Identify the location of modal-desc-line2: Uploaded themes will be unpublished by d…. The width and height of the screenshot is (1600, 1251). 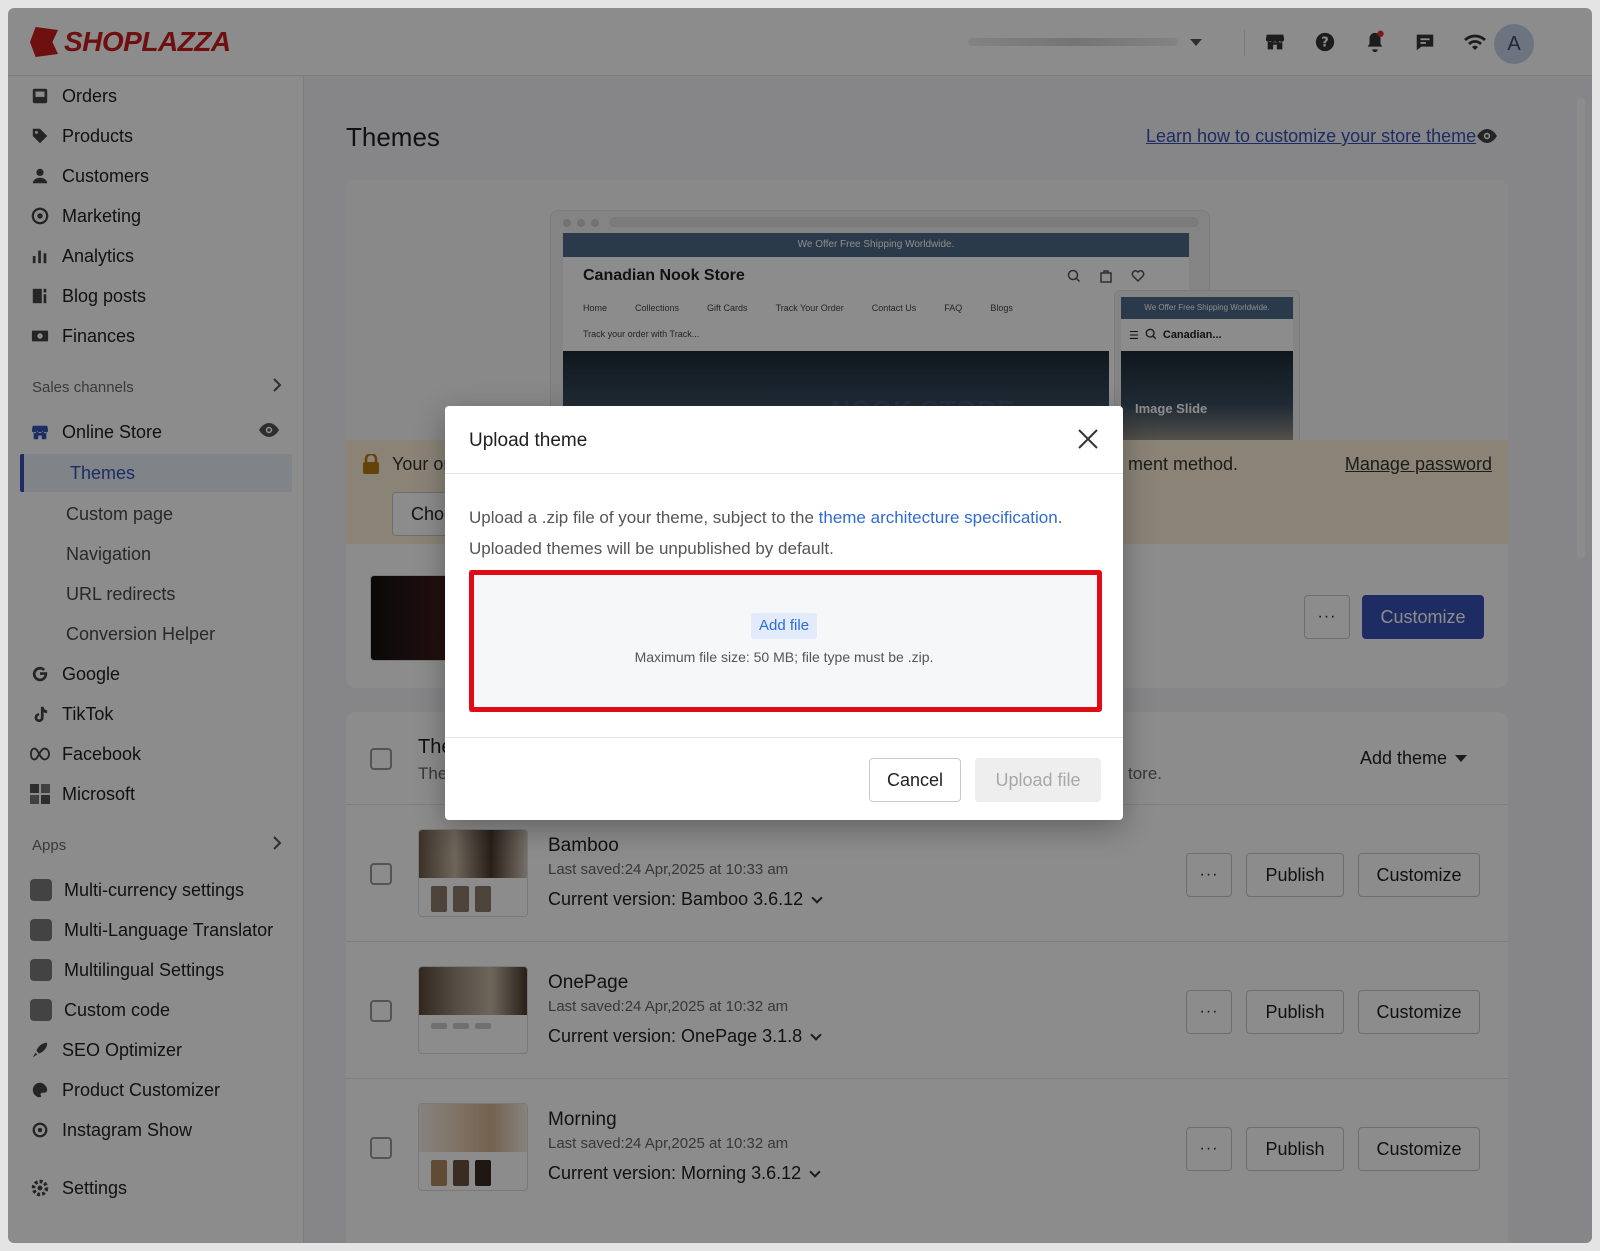
(651, 548).